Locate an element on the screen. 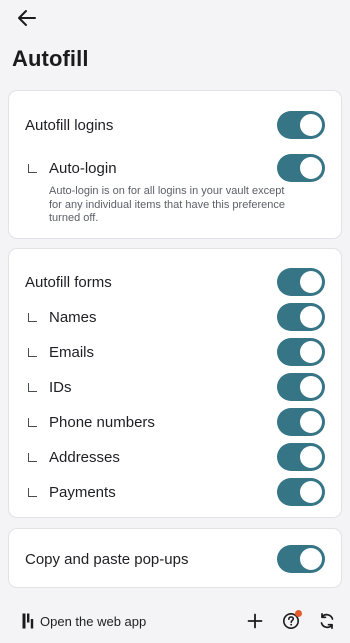 This screenshot has width=350, height=643. emails-toggle is located at coordinates (301, 352).